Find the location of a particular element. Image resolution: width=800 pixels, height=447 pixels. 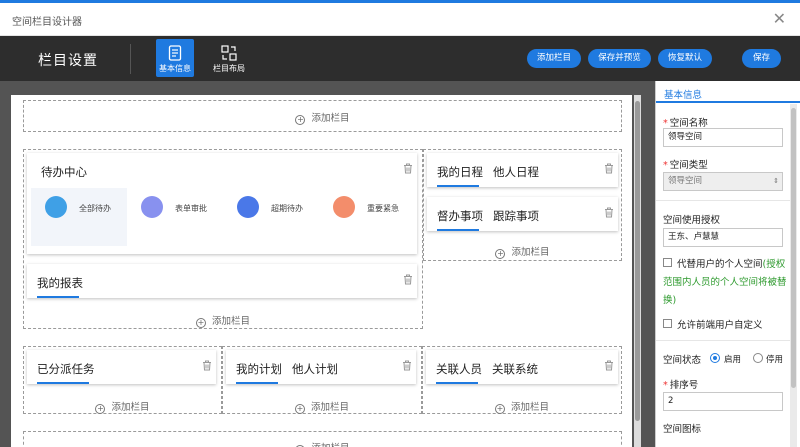

tab-others-plan: 他人计划 is located at coordinates (315, 369).